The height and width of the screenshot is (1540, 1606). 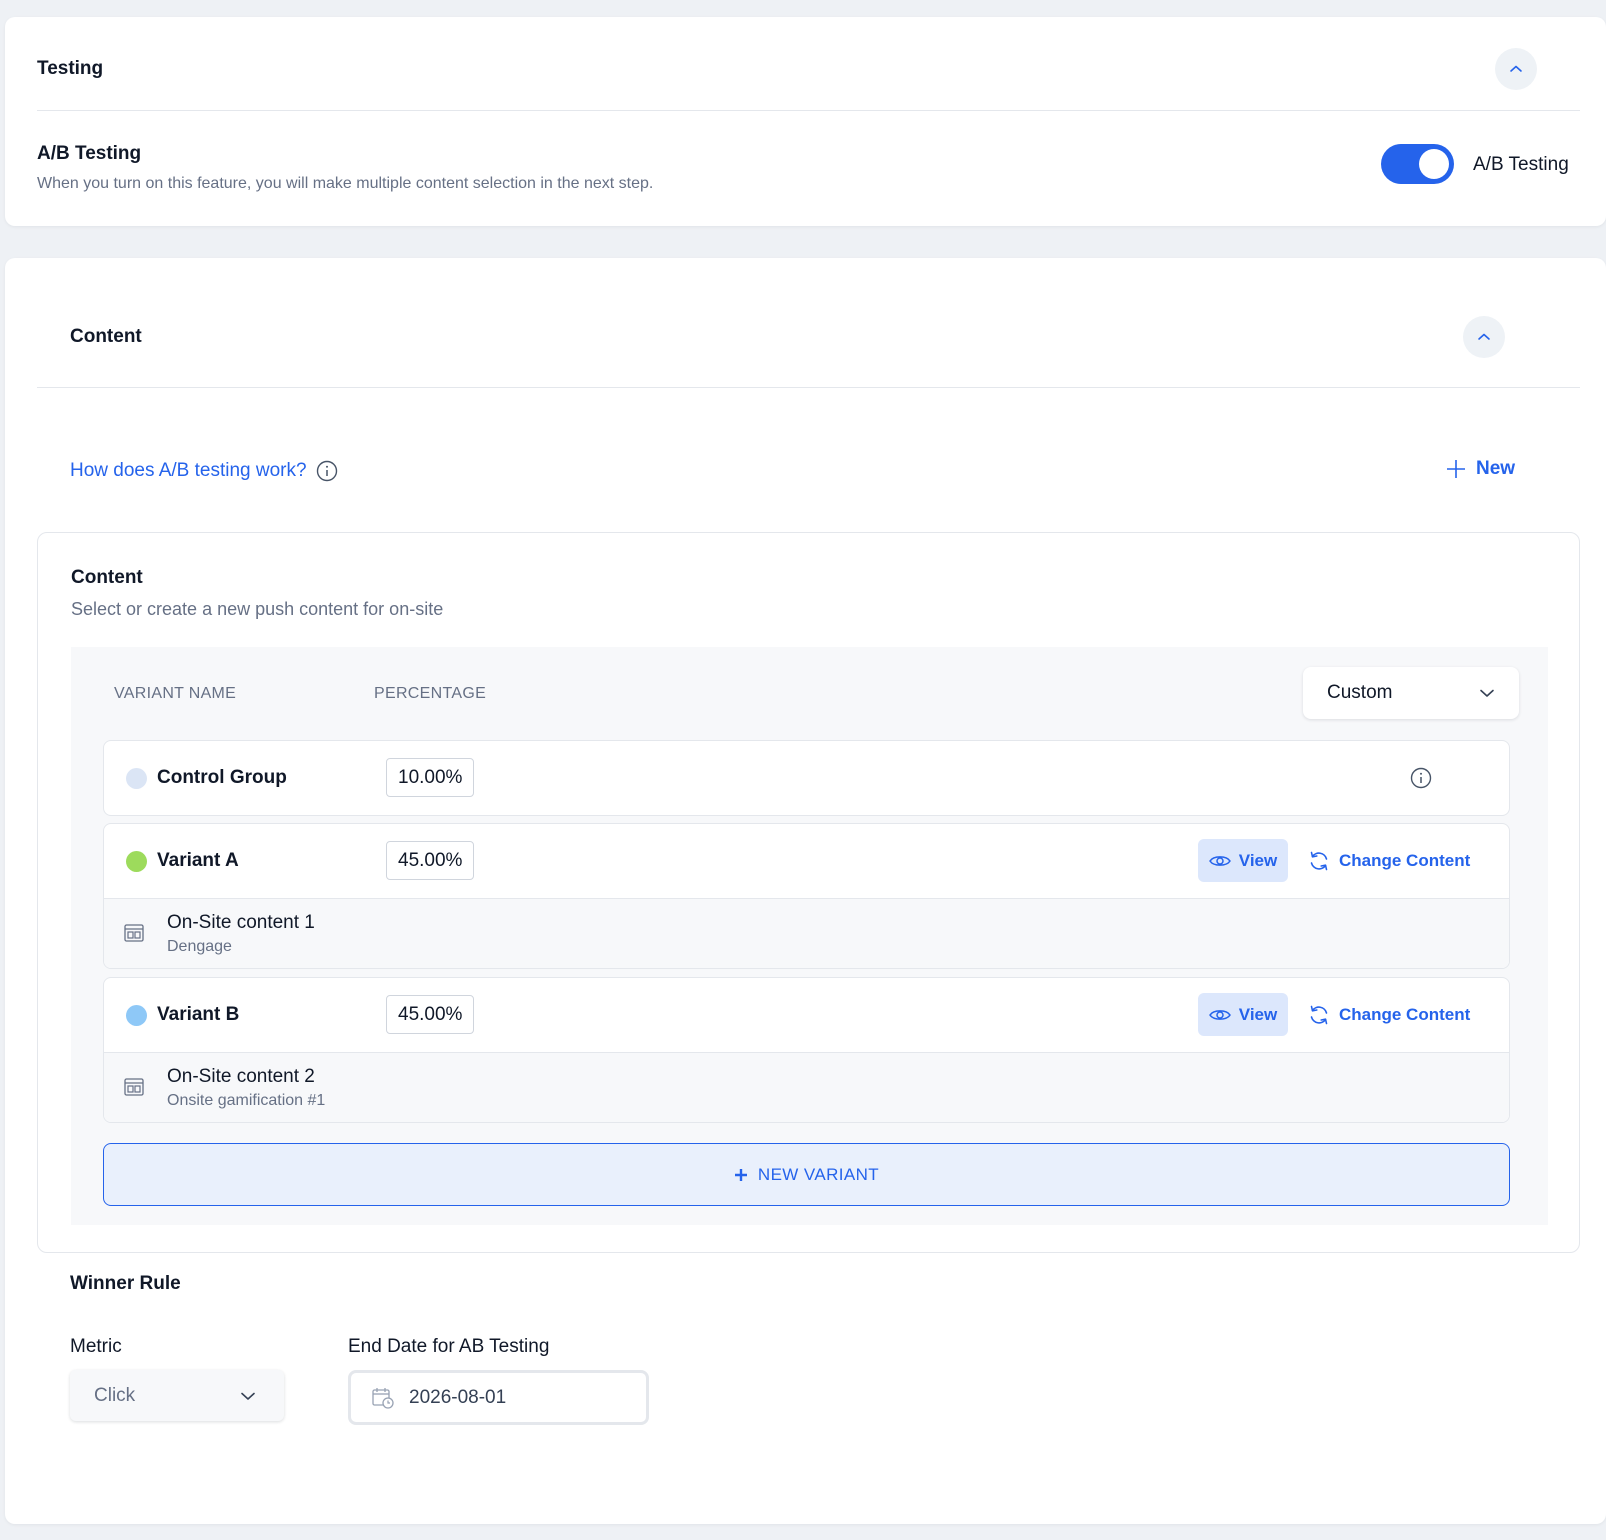 What do you see at coordinates (107, 577) in the screenshot?
I see `variants-panel-title: Content` at bounding box center [107, 577].